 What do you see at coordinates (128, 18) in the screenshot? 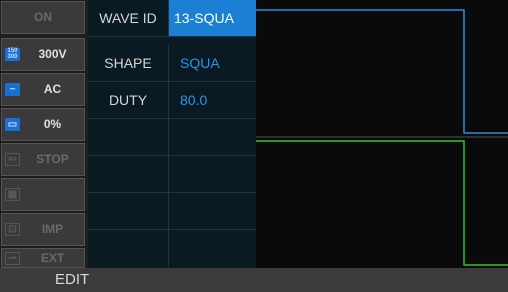
I see `wave-id-label: WAVE ID` at bounding box center [128, 18].